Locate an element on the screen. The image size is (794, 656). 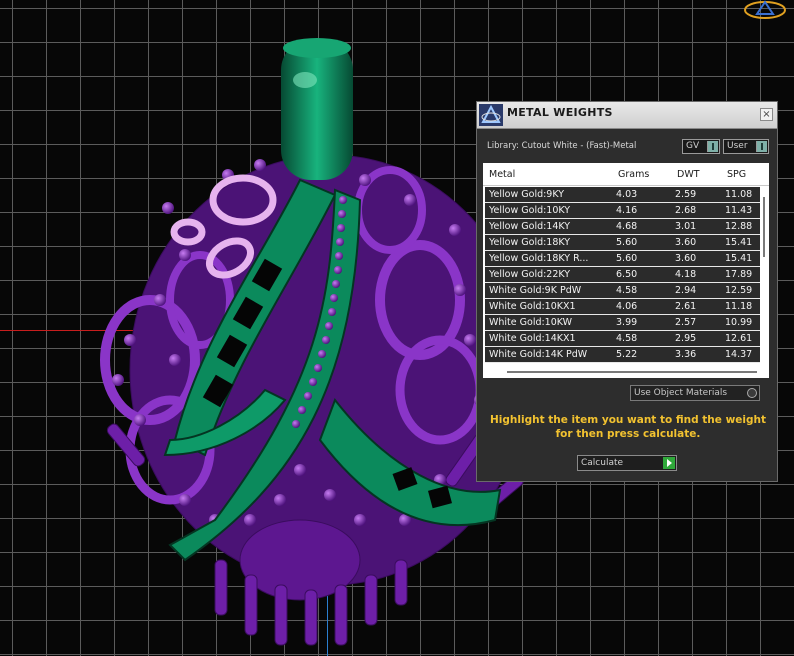
cell-spg: 17.89 is located at coordinates (739, 274).